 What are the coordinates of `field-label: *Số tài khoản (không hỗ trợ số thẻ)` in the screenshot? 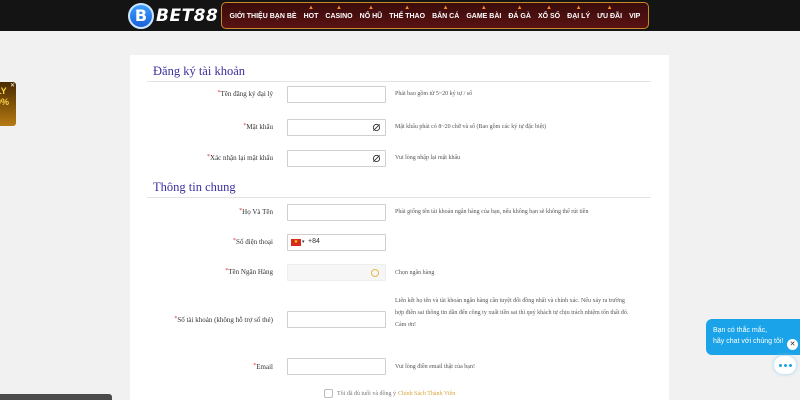 It's located at (223, 320).